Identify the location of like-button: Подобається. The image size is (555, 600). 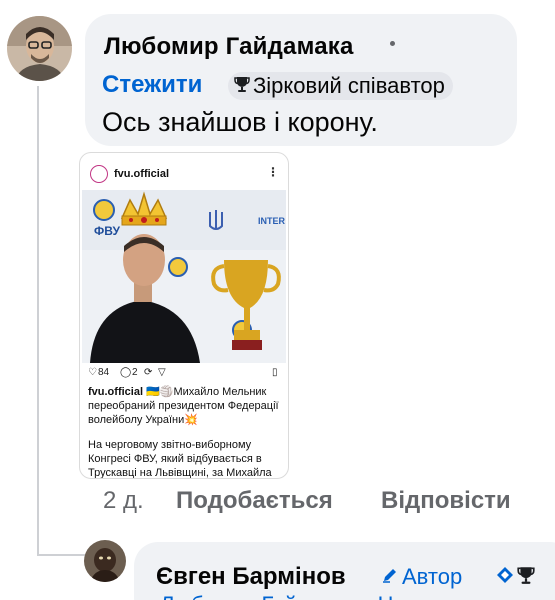
(254, 501).